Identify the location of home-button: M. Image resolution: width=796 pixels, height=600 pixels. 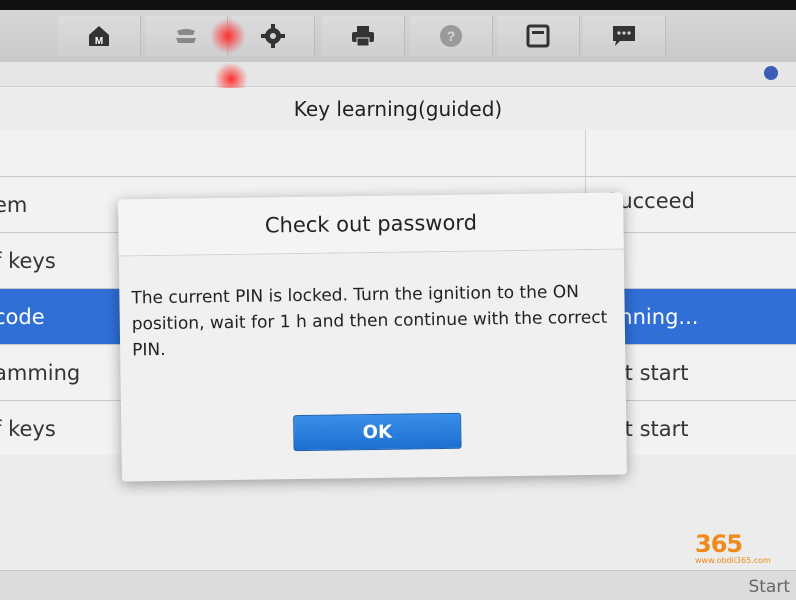
(99, 36).